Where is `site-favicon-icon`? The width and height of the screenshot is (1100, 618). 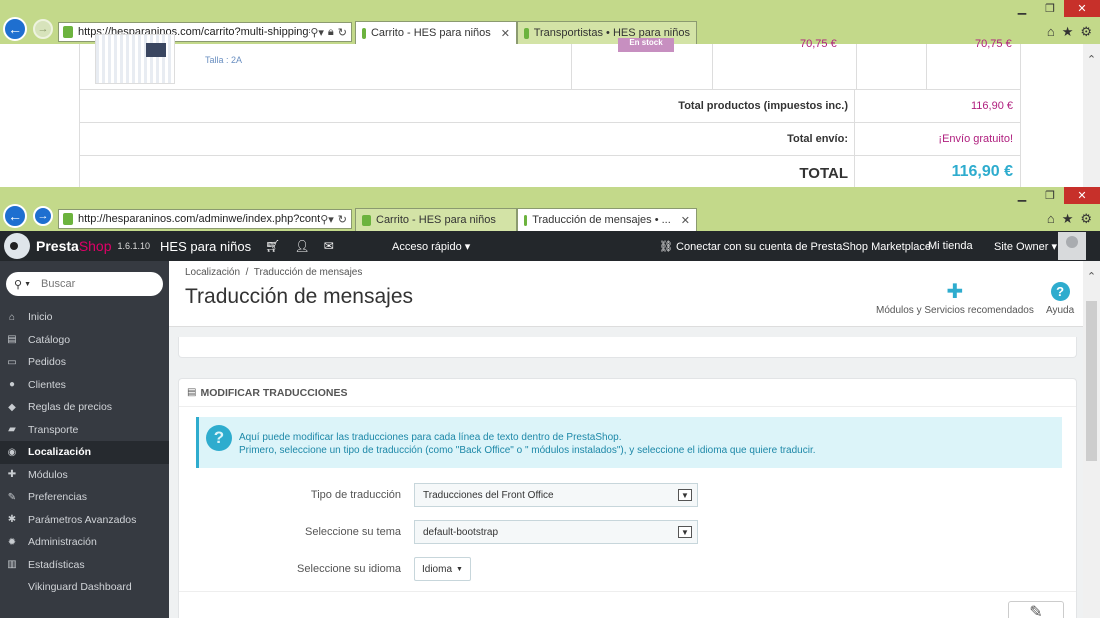 site-favicon-icon is located at coordinates (68, 219).